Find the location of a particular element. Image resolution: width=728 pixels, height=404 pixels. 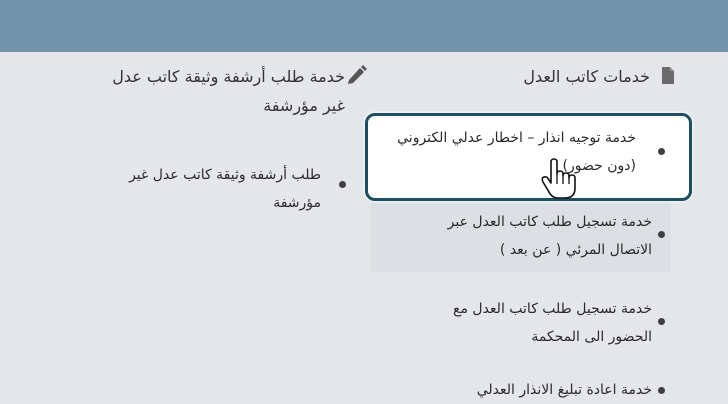

service-line: مؤرشفة is located at coordinates (297, 203).